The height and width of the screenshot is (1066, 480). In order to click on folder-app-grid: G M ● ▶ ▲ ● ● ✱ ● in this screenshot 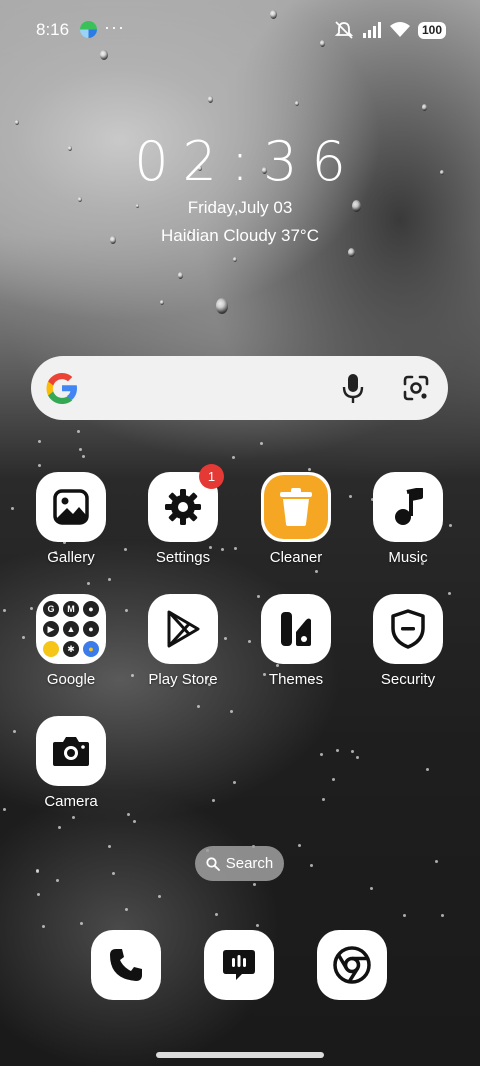, I will do `click(71, 629)`.